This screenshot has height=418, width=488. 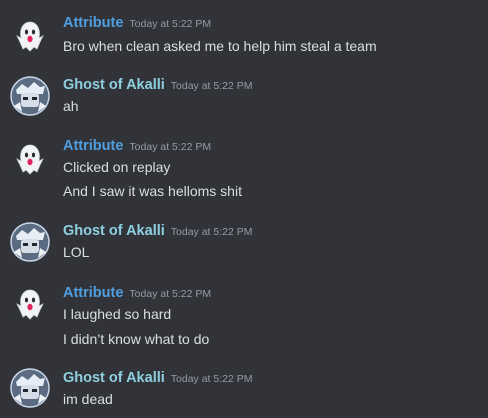 I want to click on message-text: ah, so click(x=71, y=106).